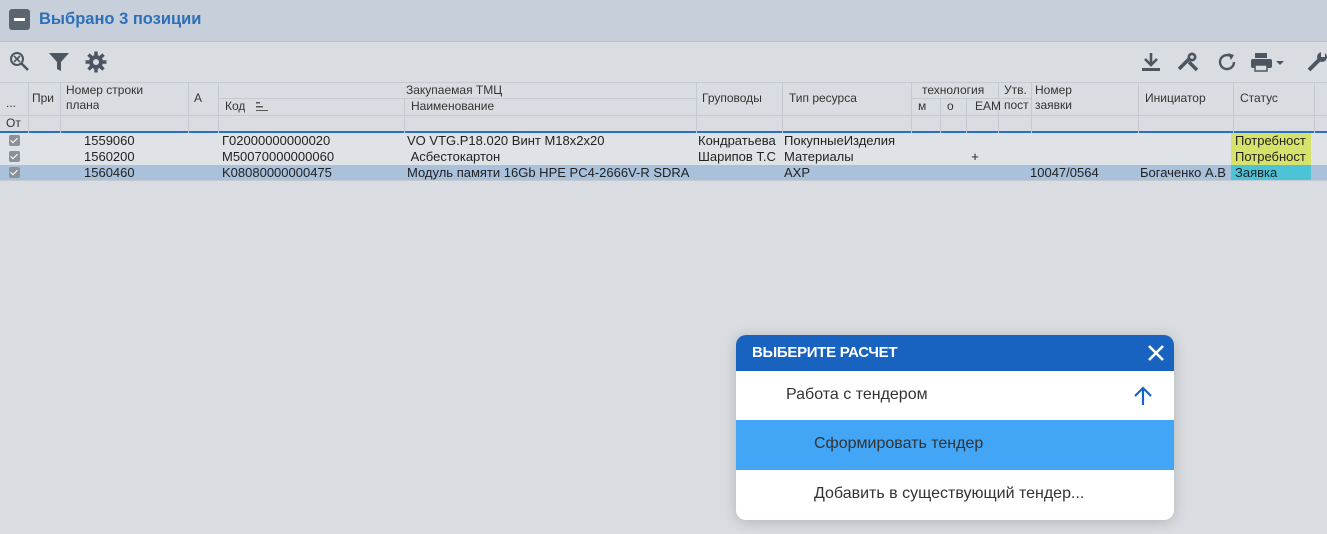 Image resolution: width=1327 pixels, height=534 pixels. What do you see at coordinates (663, 62) in the screenshot?
I see `grid-toolbar` at bounding box center [663, 62].